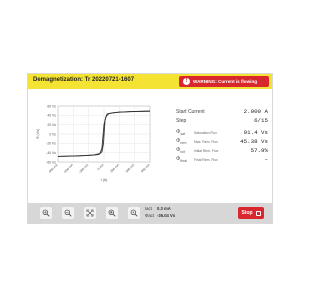 This screenshot has height=300, width=320. I want to click on fit-screen-button, so click(90, 213).